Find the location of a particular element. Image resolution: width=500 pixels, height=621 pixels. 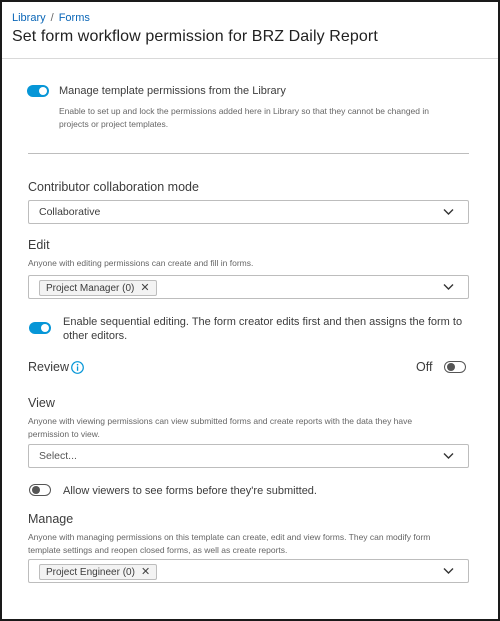

sequential-editing-toggle is located at coordinates (40, 328).